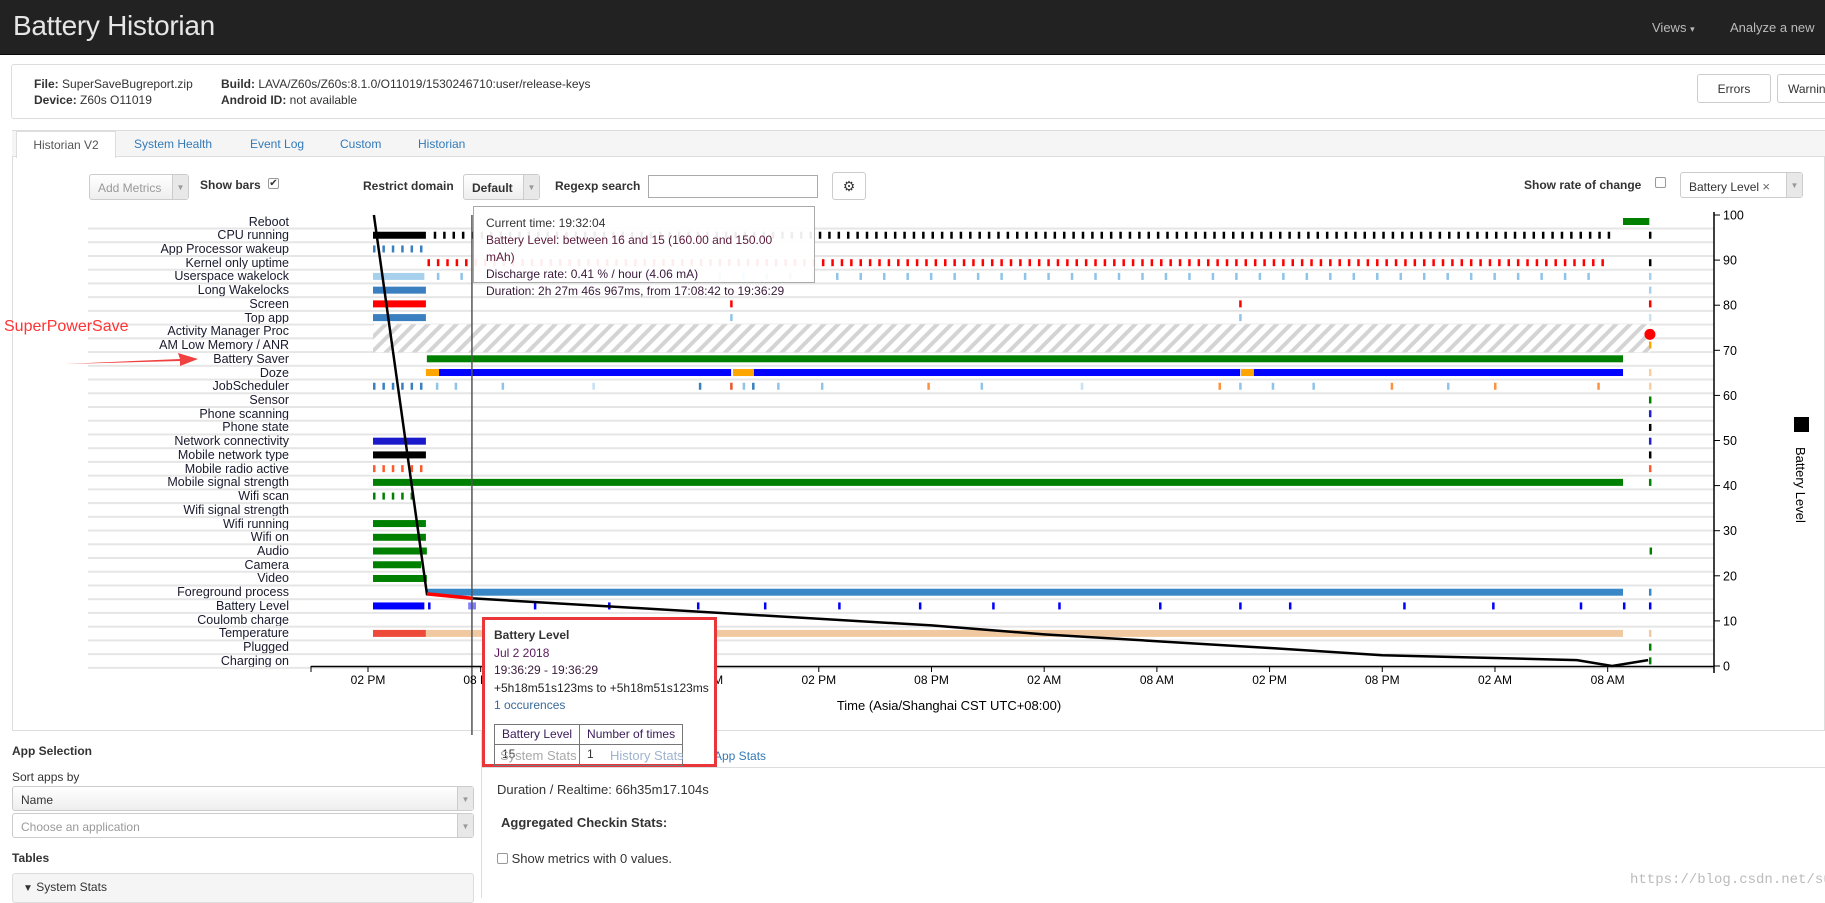 This screenshot has height=903, width=1825. What do you see at coordinates (530, 705) in the screenshot?
I see `popup-count: 1 occurences` at bounding box center [530, 705].